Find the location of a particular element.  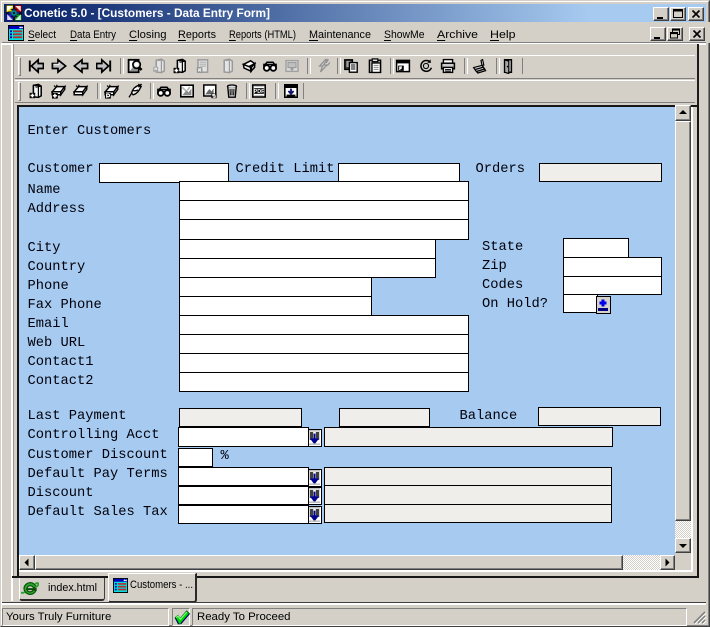

svg-text: PDF is located at coordinates (259, 92).